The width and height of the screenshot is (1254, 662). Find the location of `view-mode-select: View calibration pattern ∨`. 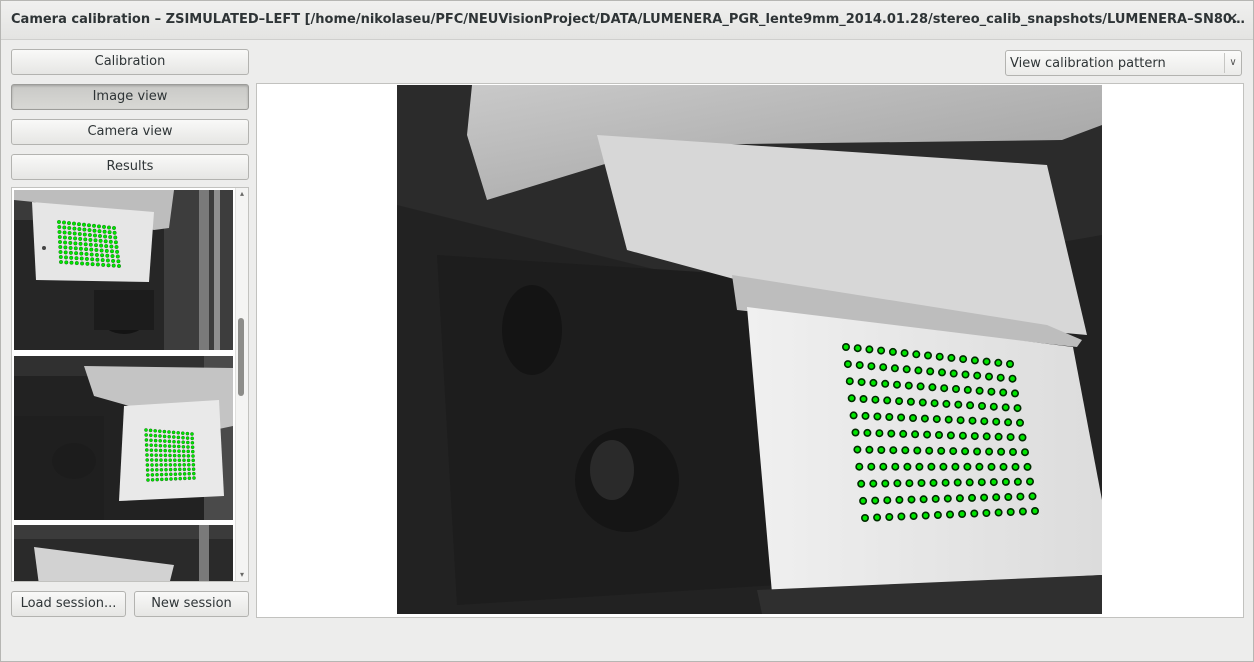

view-mode-select: View calibration pattern ∨ is located at coordinates (1123, 63).